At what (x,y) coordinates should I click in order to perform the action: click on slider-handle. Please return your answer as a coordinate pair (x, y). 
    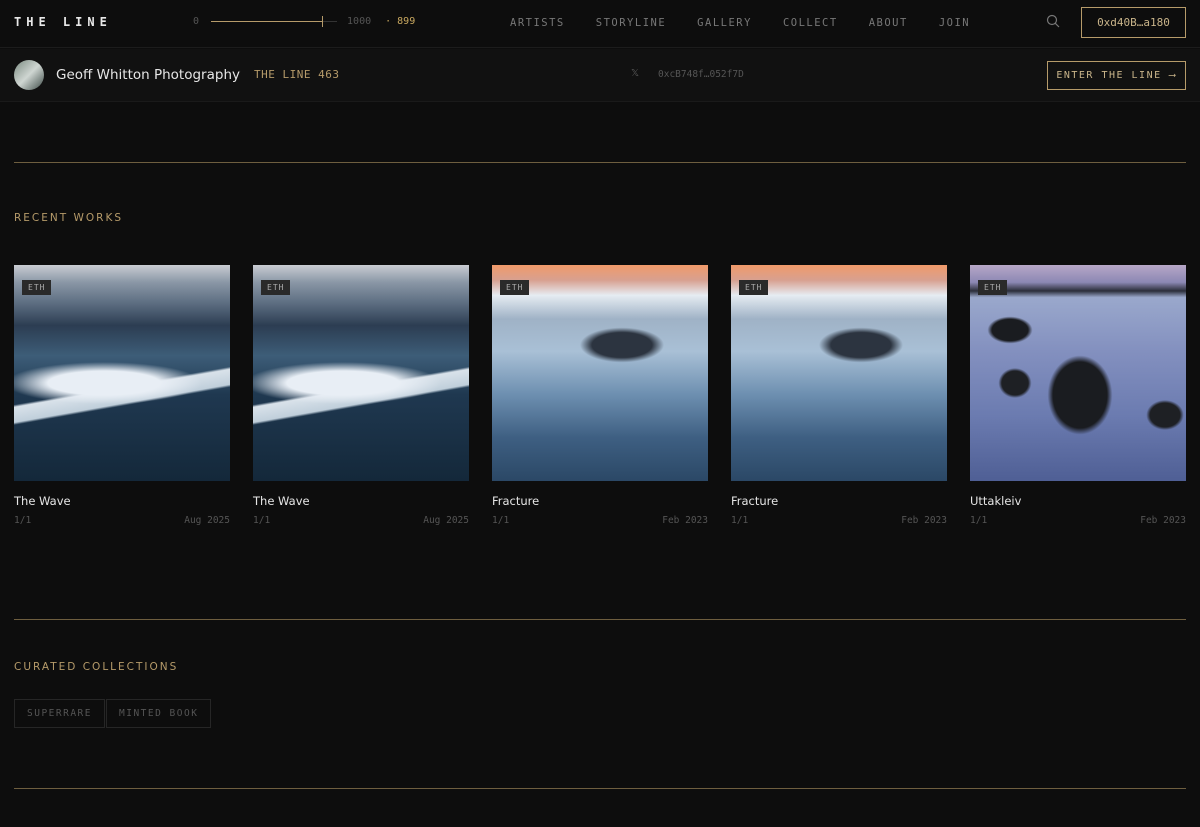
    Looking at the image, I should click on (323, 21).